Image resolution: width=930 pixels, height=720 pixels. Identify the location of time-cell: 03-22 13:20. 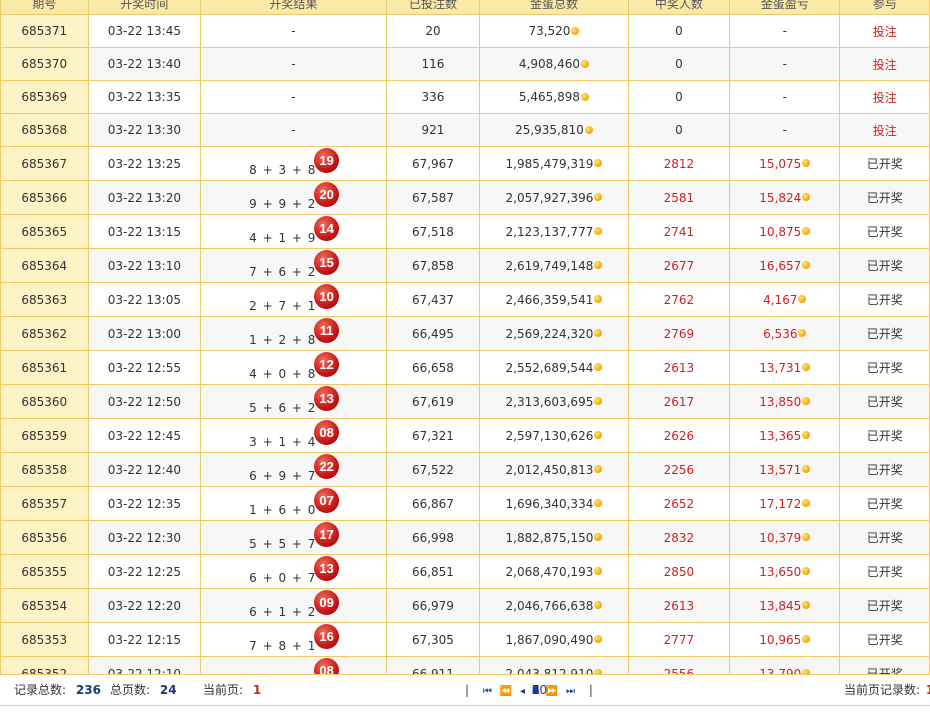
(144, 197).